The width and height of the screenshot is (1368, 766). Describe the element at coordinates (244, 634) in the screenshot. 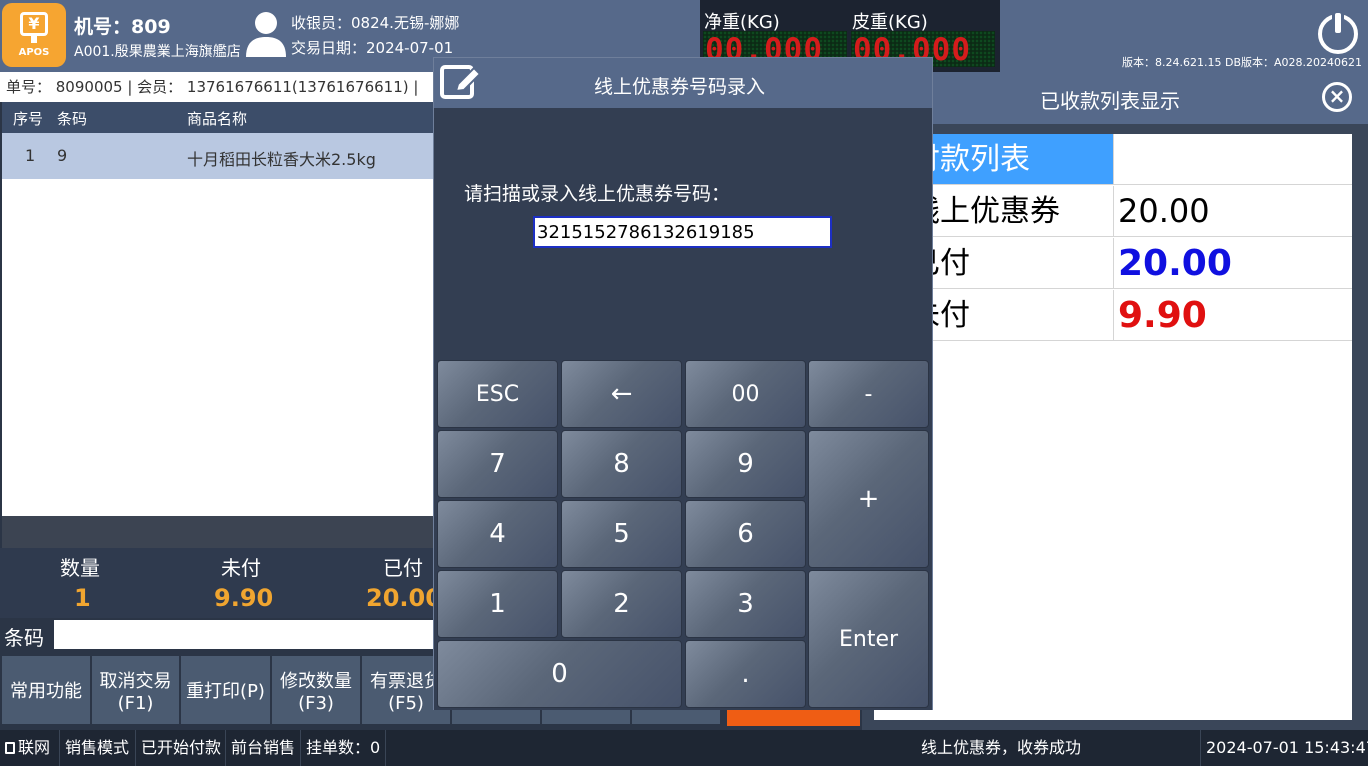

I see `barcode-input` at that location.